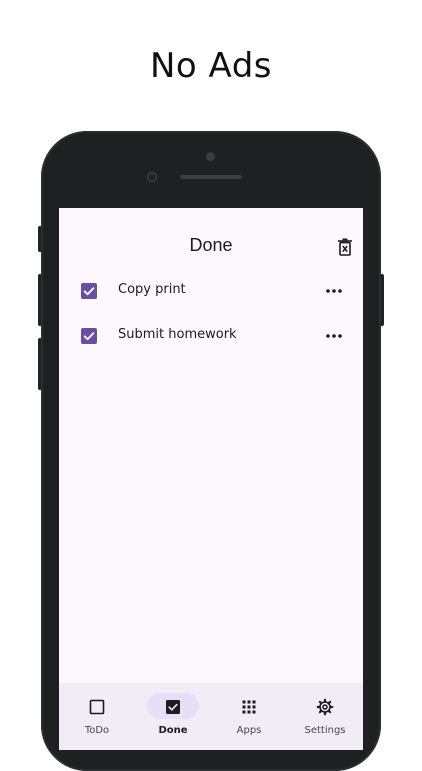  What do you see at coordinates (177, 334) in the screenshot?
I see `item-label: Submit homework` at bounding box center [177, 334].